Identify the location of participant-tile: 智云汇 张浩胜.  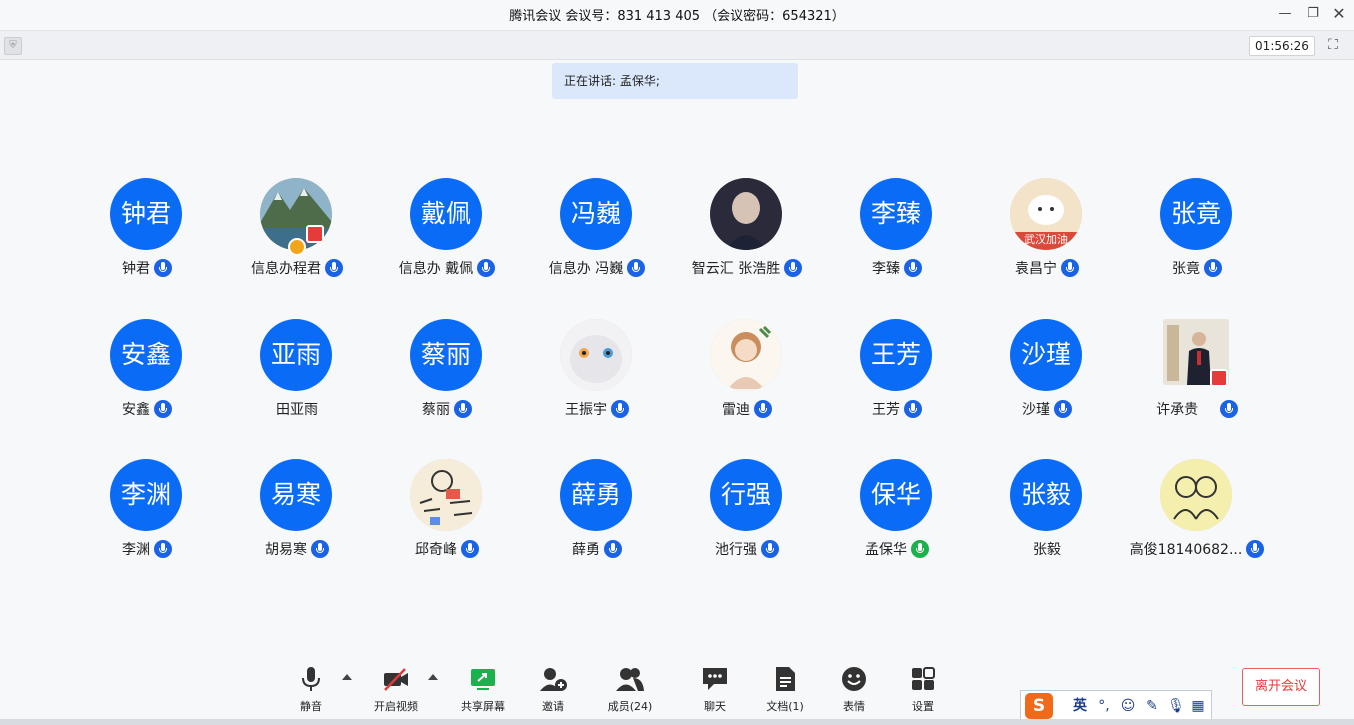
(747, 238).